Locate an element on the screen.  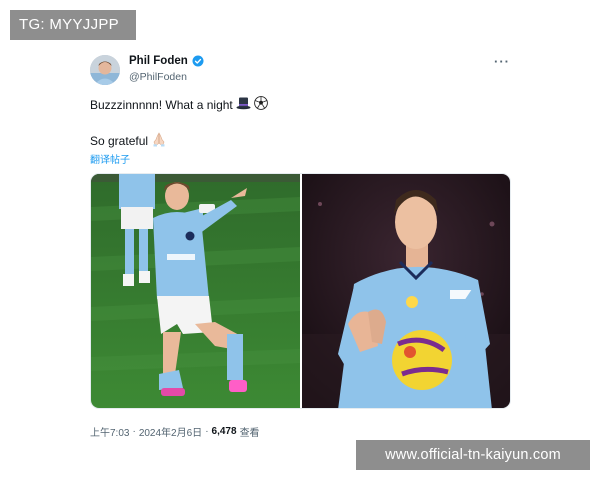
display-name: Phil Foden is located at coordinates (158, 61).